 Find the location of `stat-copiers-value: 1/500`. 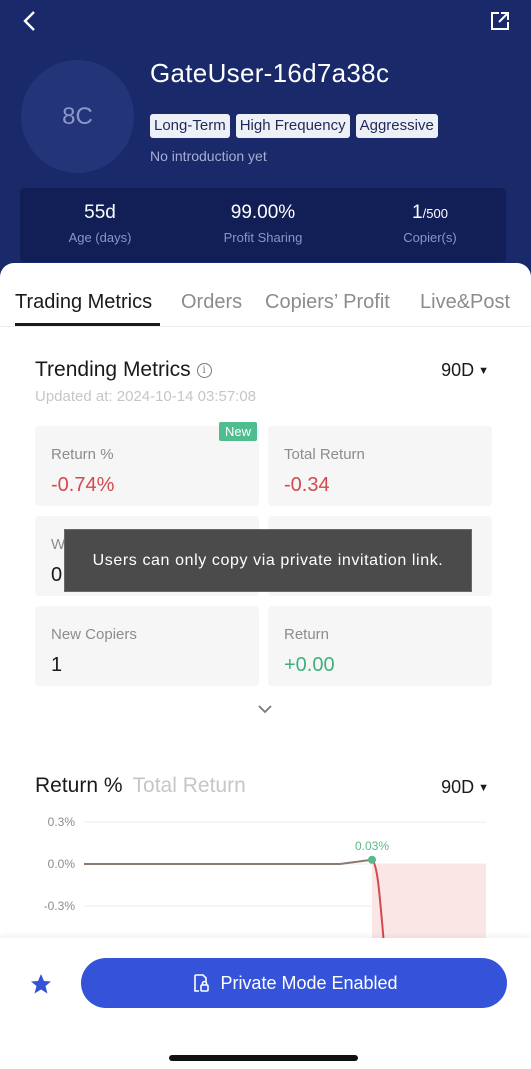

stat-copiers-value: 1/500 is located at coordinates (430, 212).